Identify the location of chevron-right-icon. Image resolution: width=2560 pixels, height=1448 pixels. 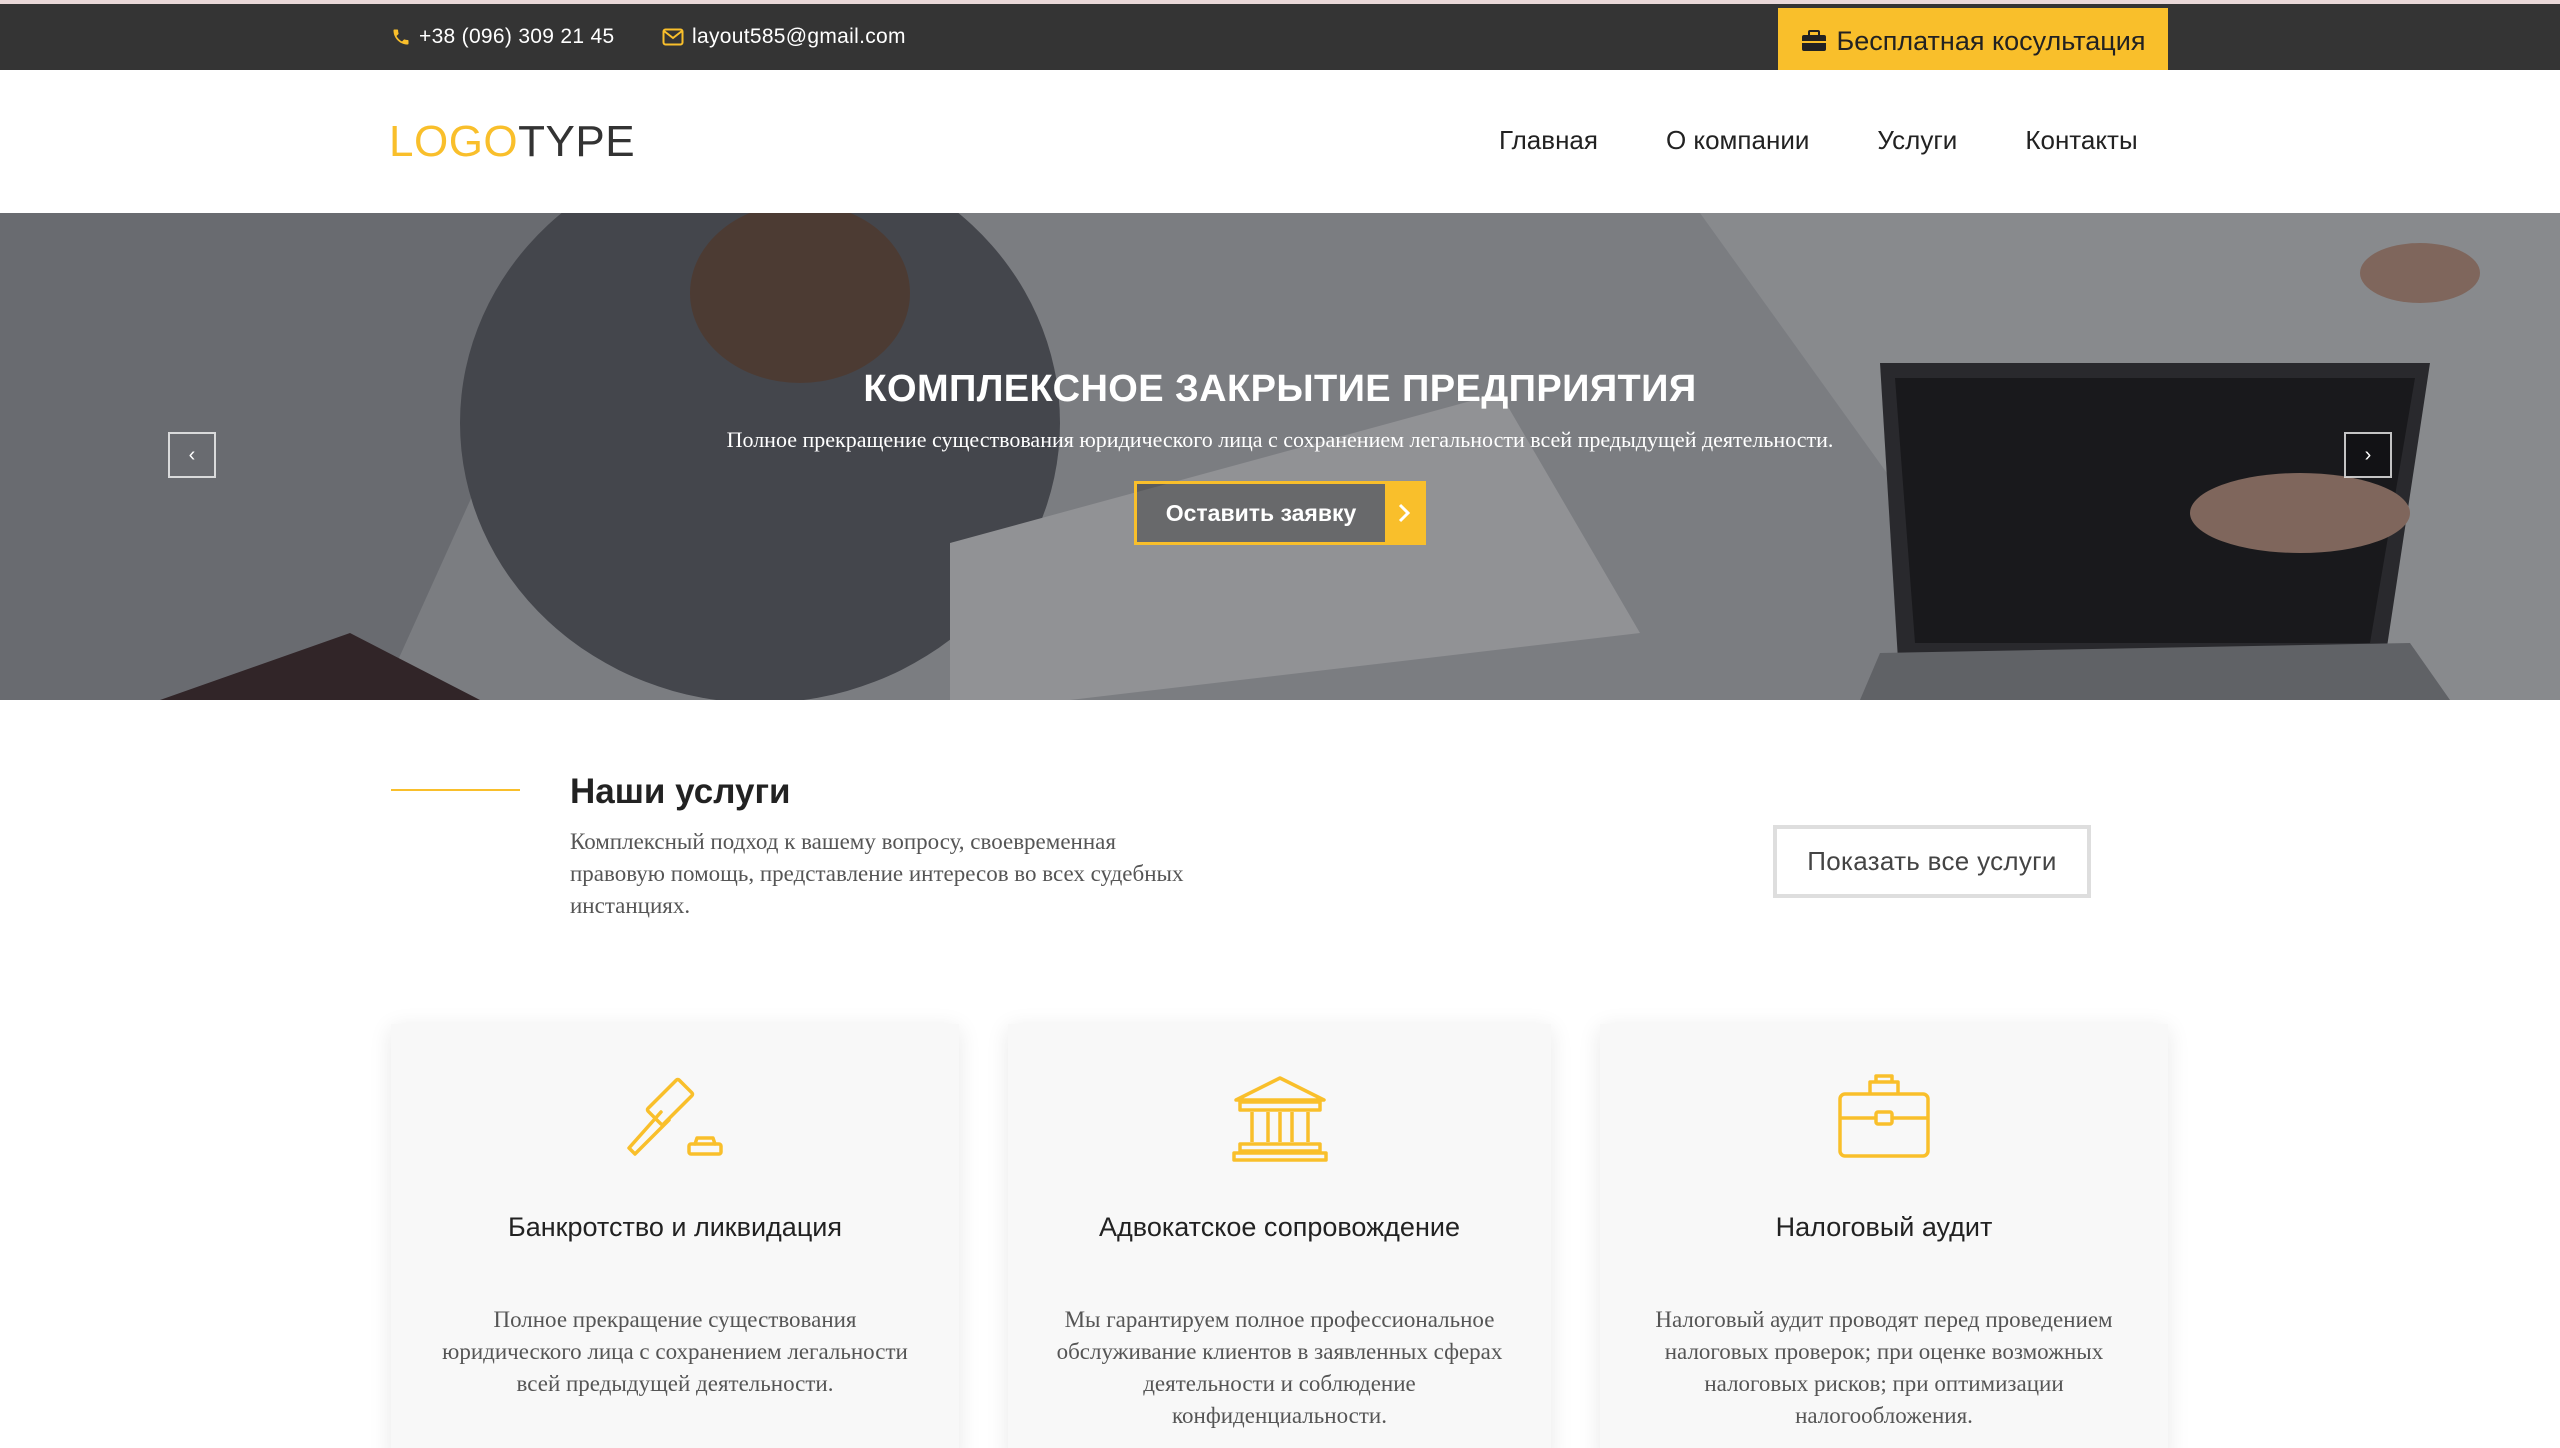
(1404, 513).